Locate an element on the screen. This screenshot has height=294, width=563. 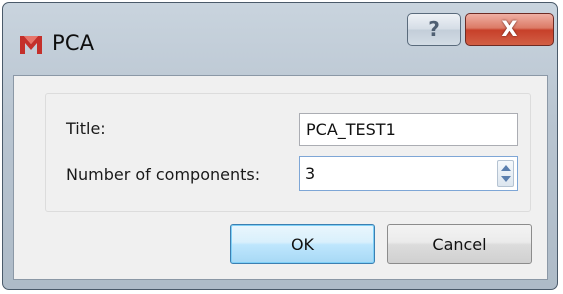
spinbox-arrows is located at coordinates (505, 173).